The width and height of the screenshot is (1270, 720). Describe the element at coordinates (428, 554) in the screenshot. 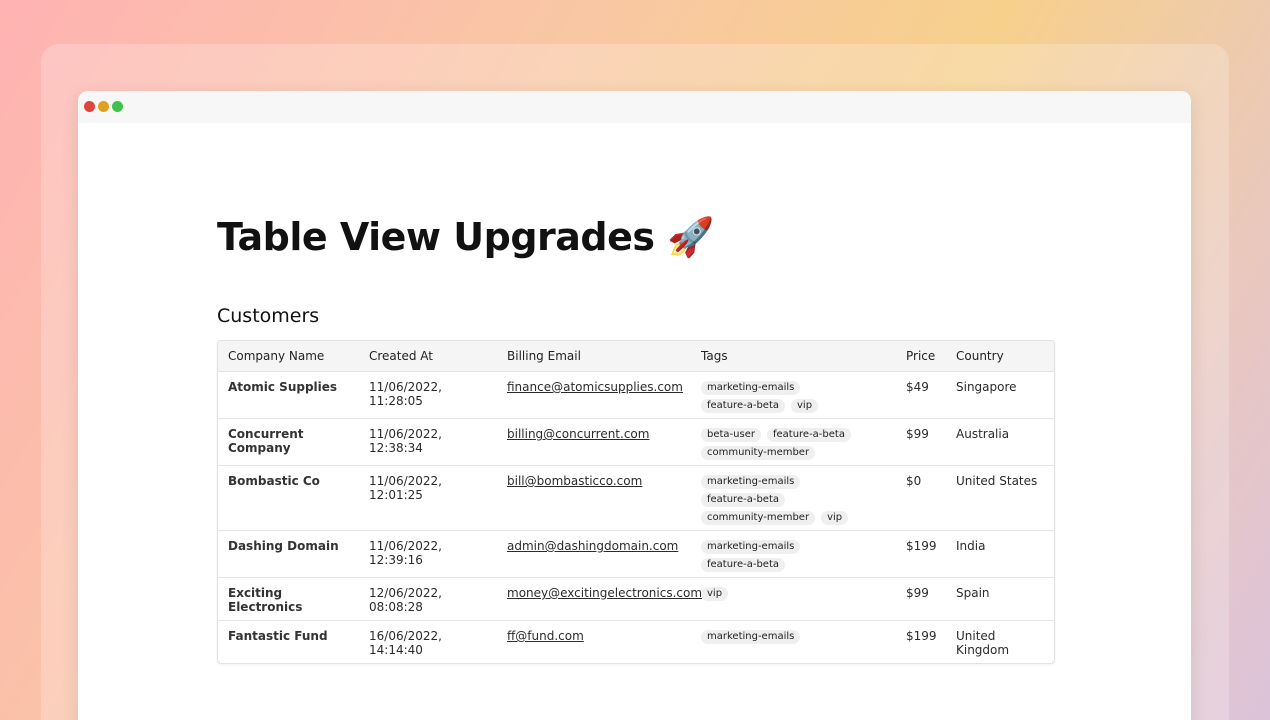

I see `created-at-cell: 11/06/2022, 12:39:16` at that location.